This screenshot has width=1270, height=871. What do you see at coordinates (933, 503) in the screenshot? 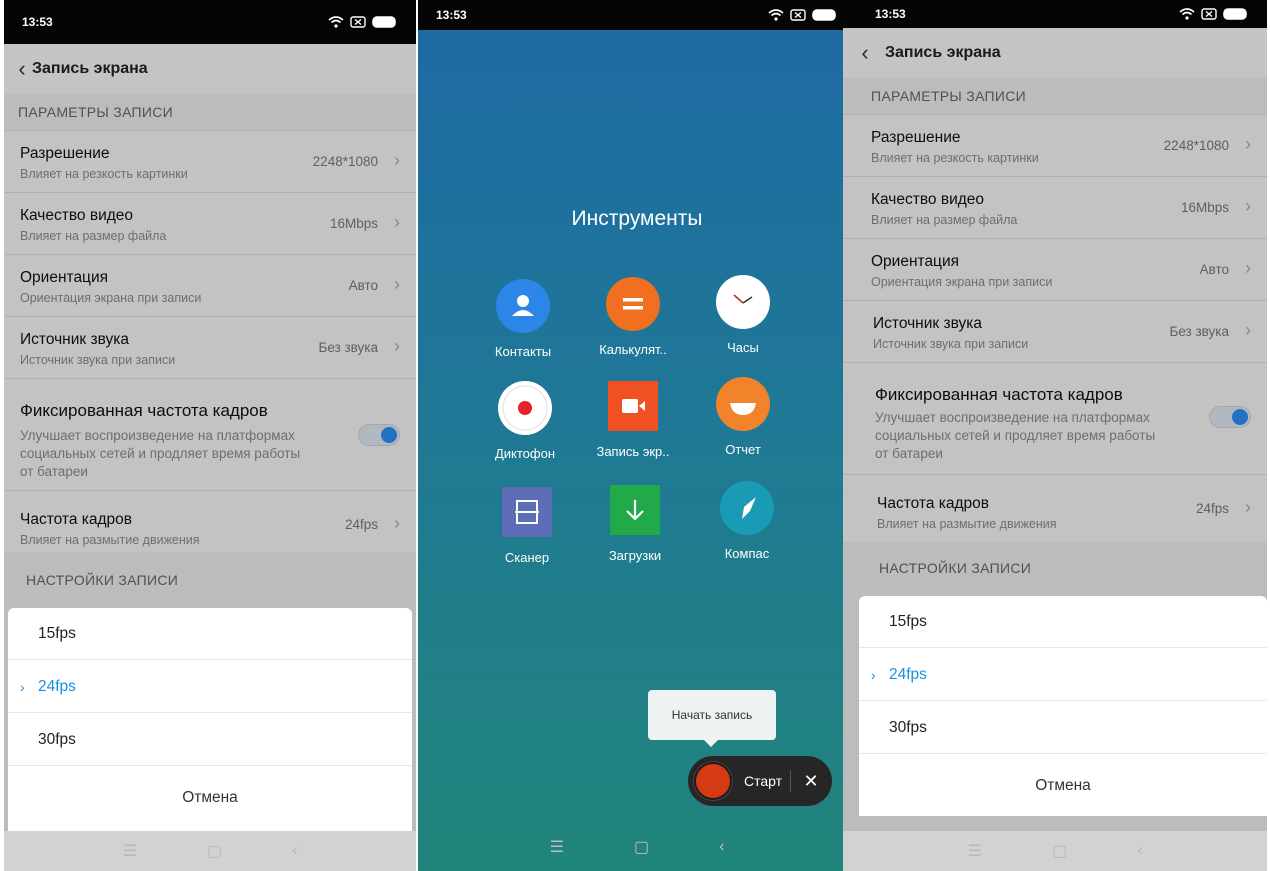
I see `row-title: Частота кадров` at bounding box center [933, 503].